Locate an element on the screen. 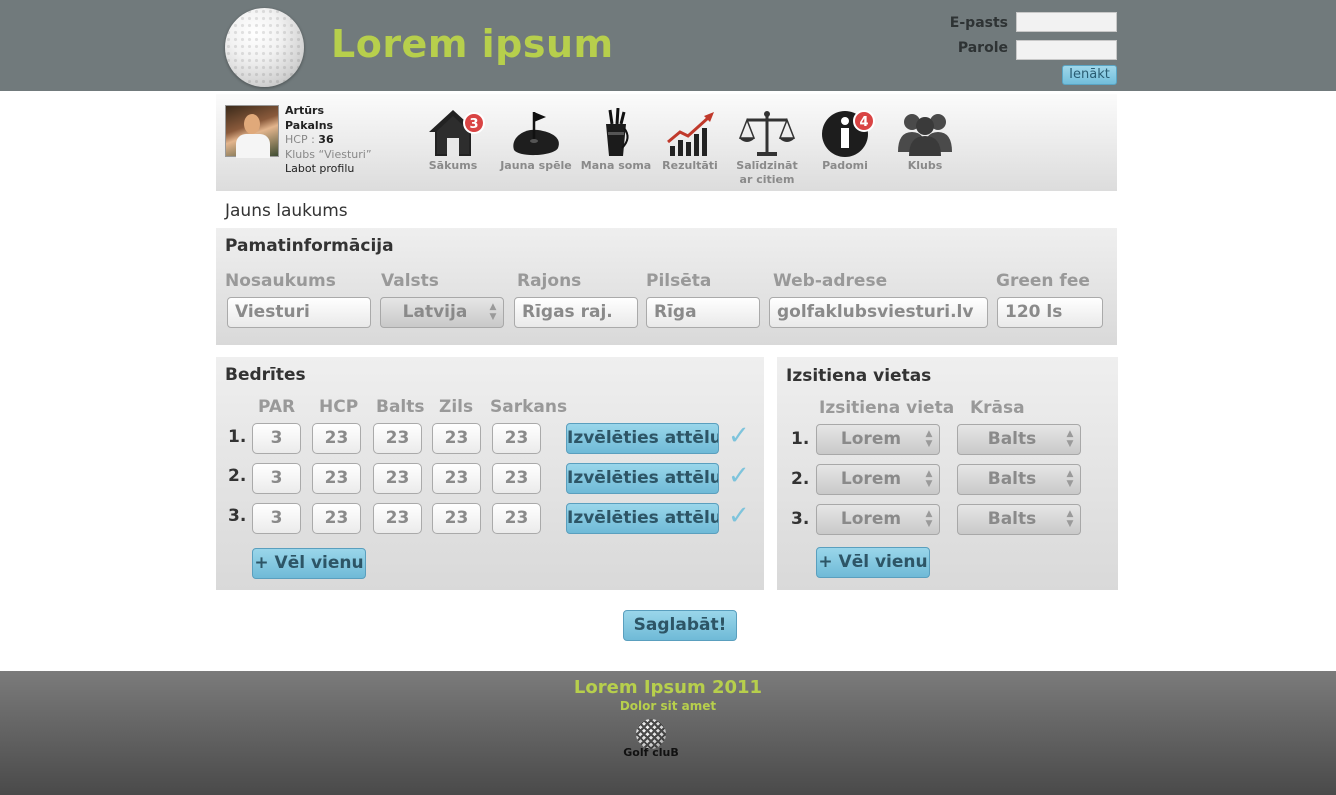  nav-item-results: Rezultāti is located at coordinates (690, 140).